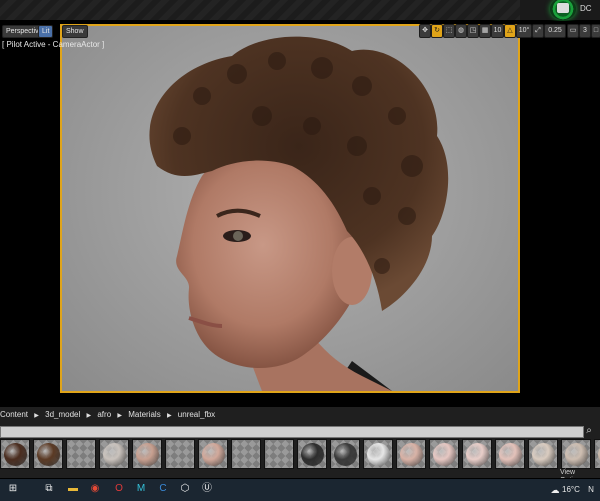  I want to click on rotate-tool-icon: ↻, so click(437, 31).